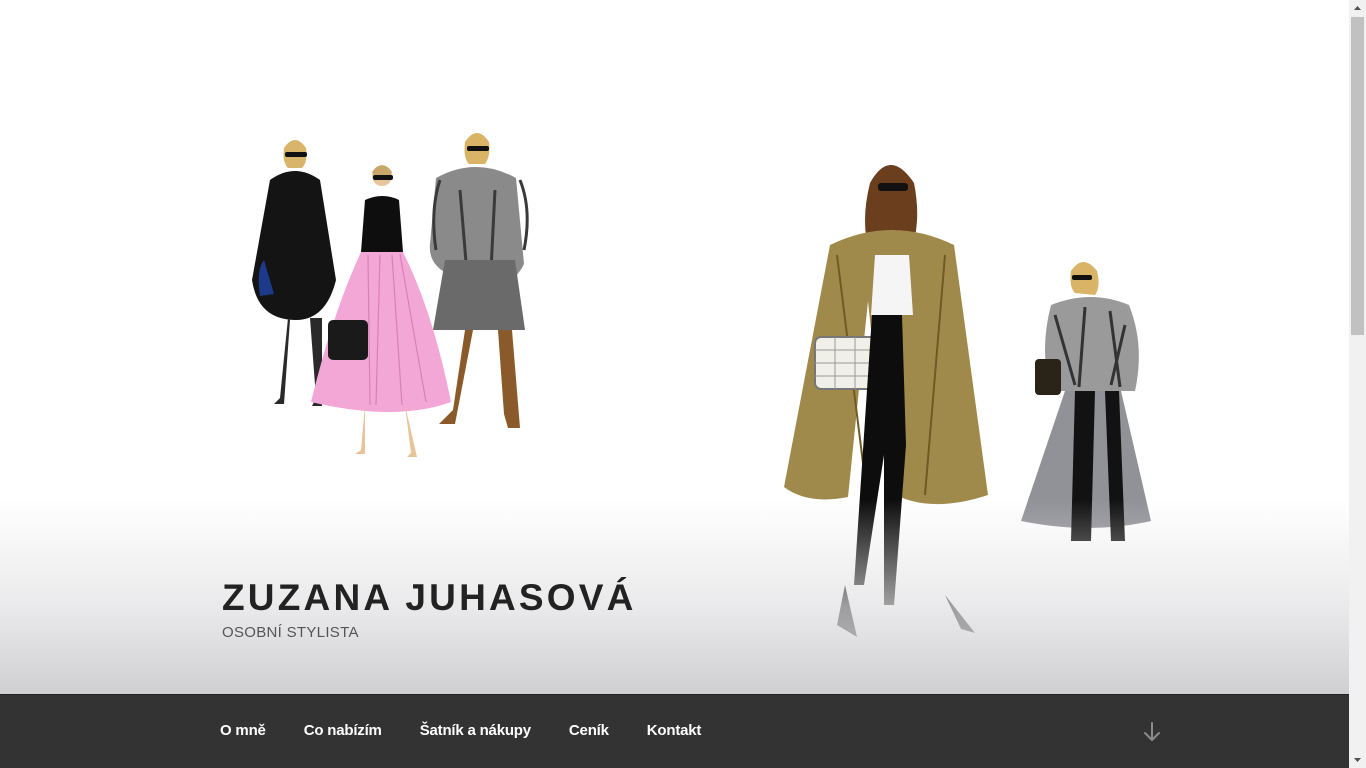  Describe the element at coordinates (1357, 8) in the screenshot. I see `scroll-up-arrow-icon` at that location.